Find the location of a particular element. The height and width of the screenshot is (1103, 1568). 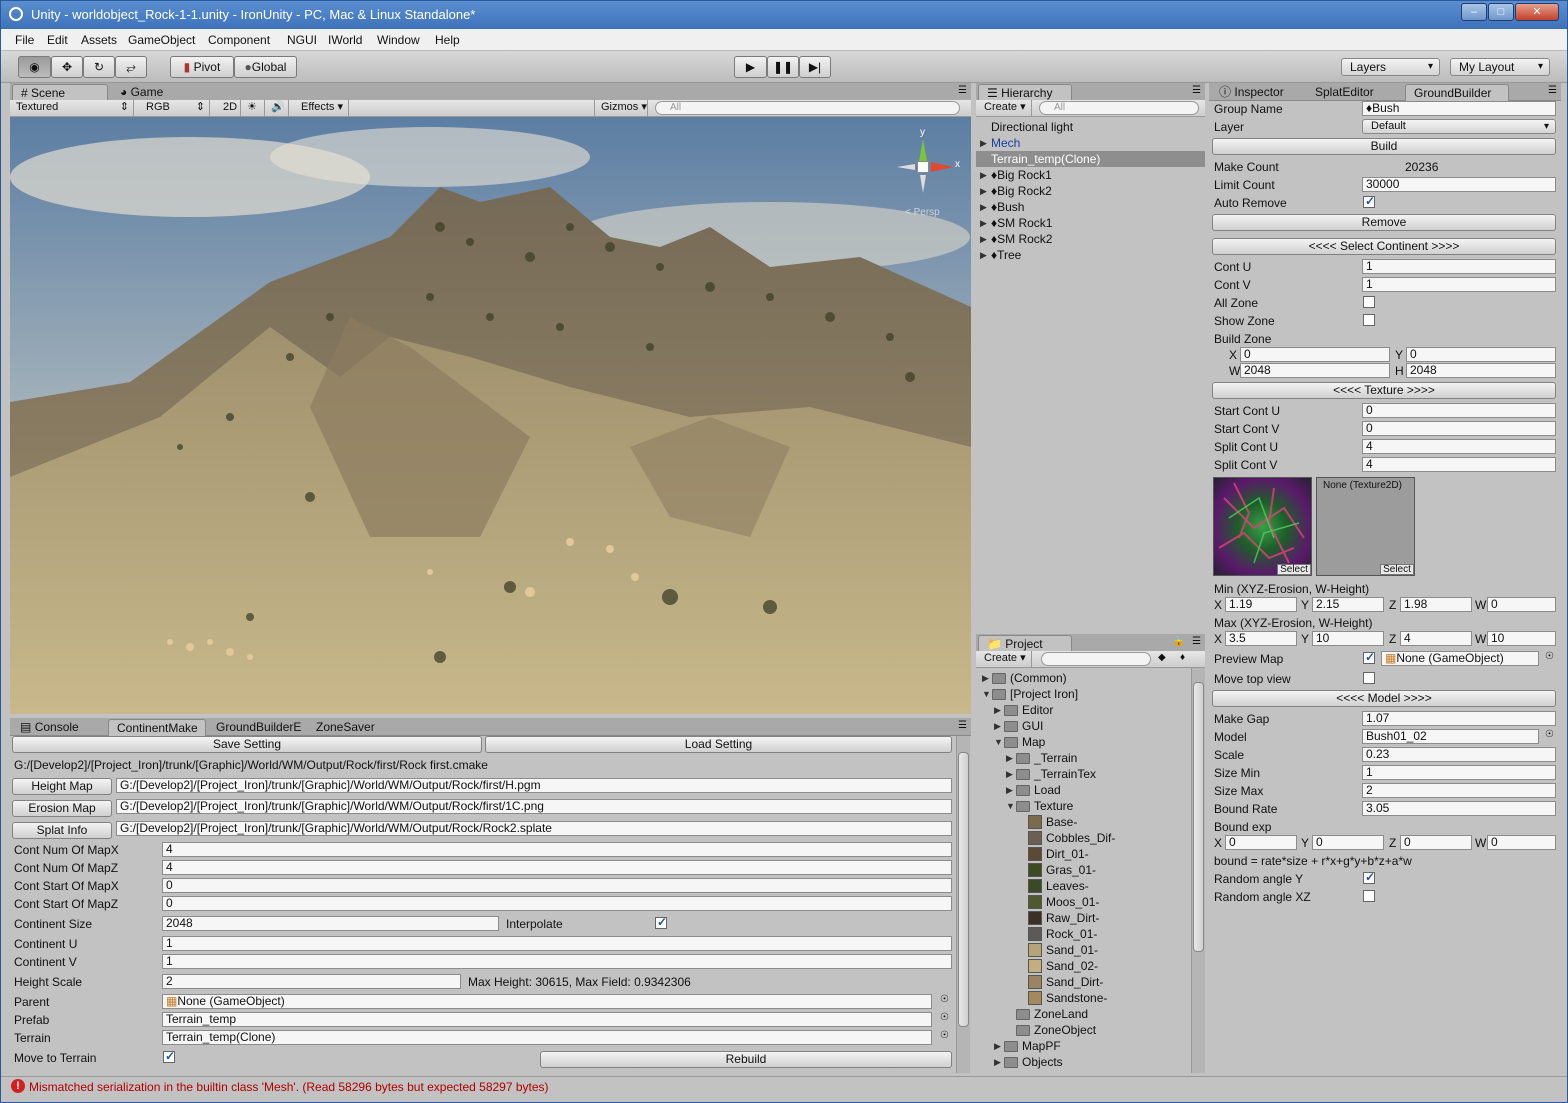

load-setting-button: Load Setting is located at coordinates (718, 744).